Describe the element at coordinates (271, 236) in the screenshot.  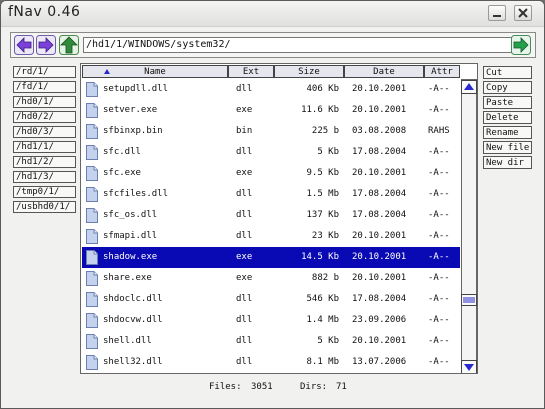
I see `file-row: sfmapi.dll dll 23 Kb 20.10.2001 -A--` at that location.